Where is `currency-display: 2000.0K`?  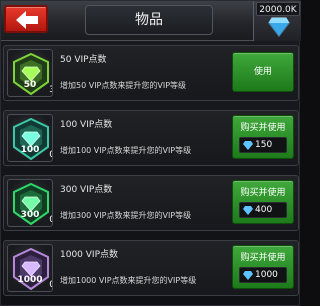
currency-display: 2000.0K is located at coordinates (277, 21).